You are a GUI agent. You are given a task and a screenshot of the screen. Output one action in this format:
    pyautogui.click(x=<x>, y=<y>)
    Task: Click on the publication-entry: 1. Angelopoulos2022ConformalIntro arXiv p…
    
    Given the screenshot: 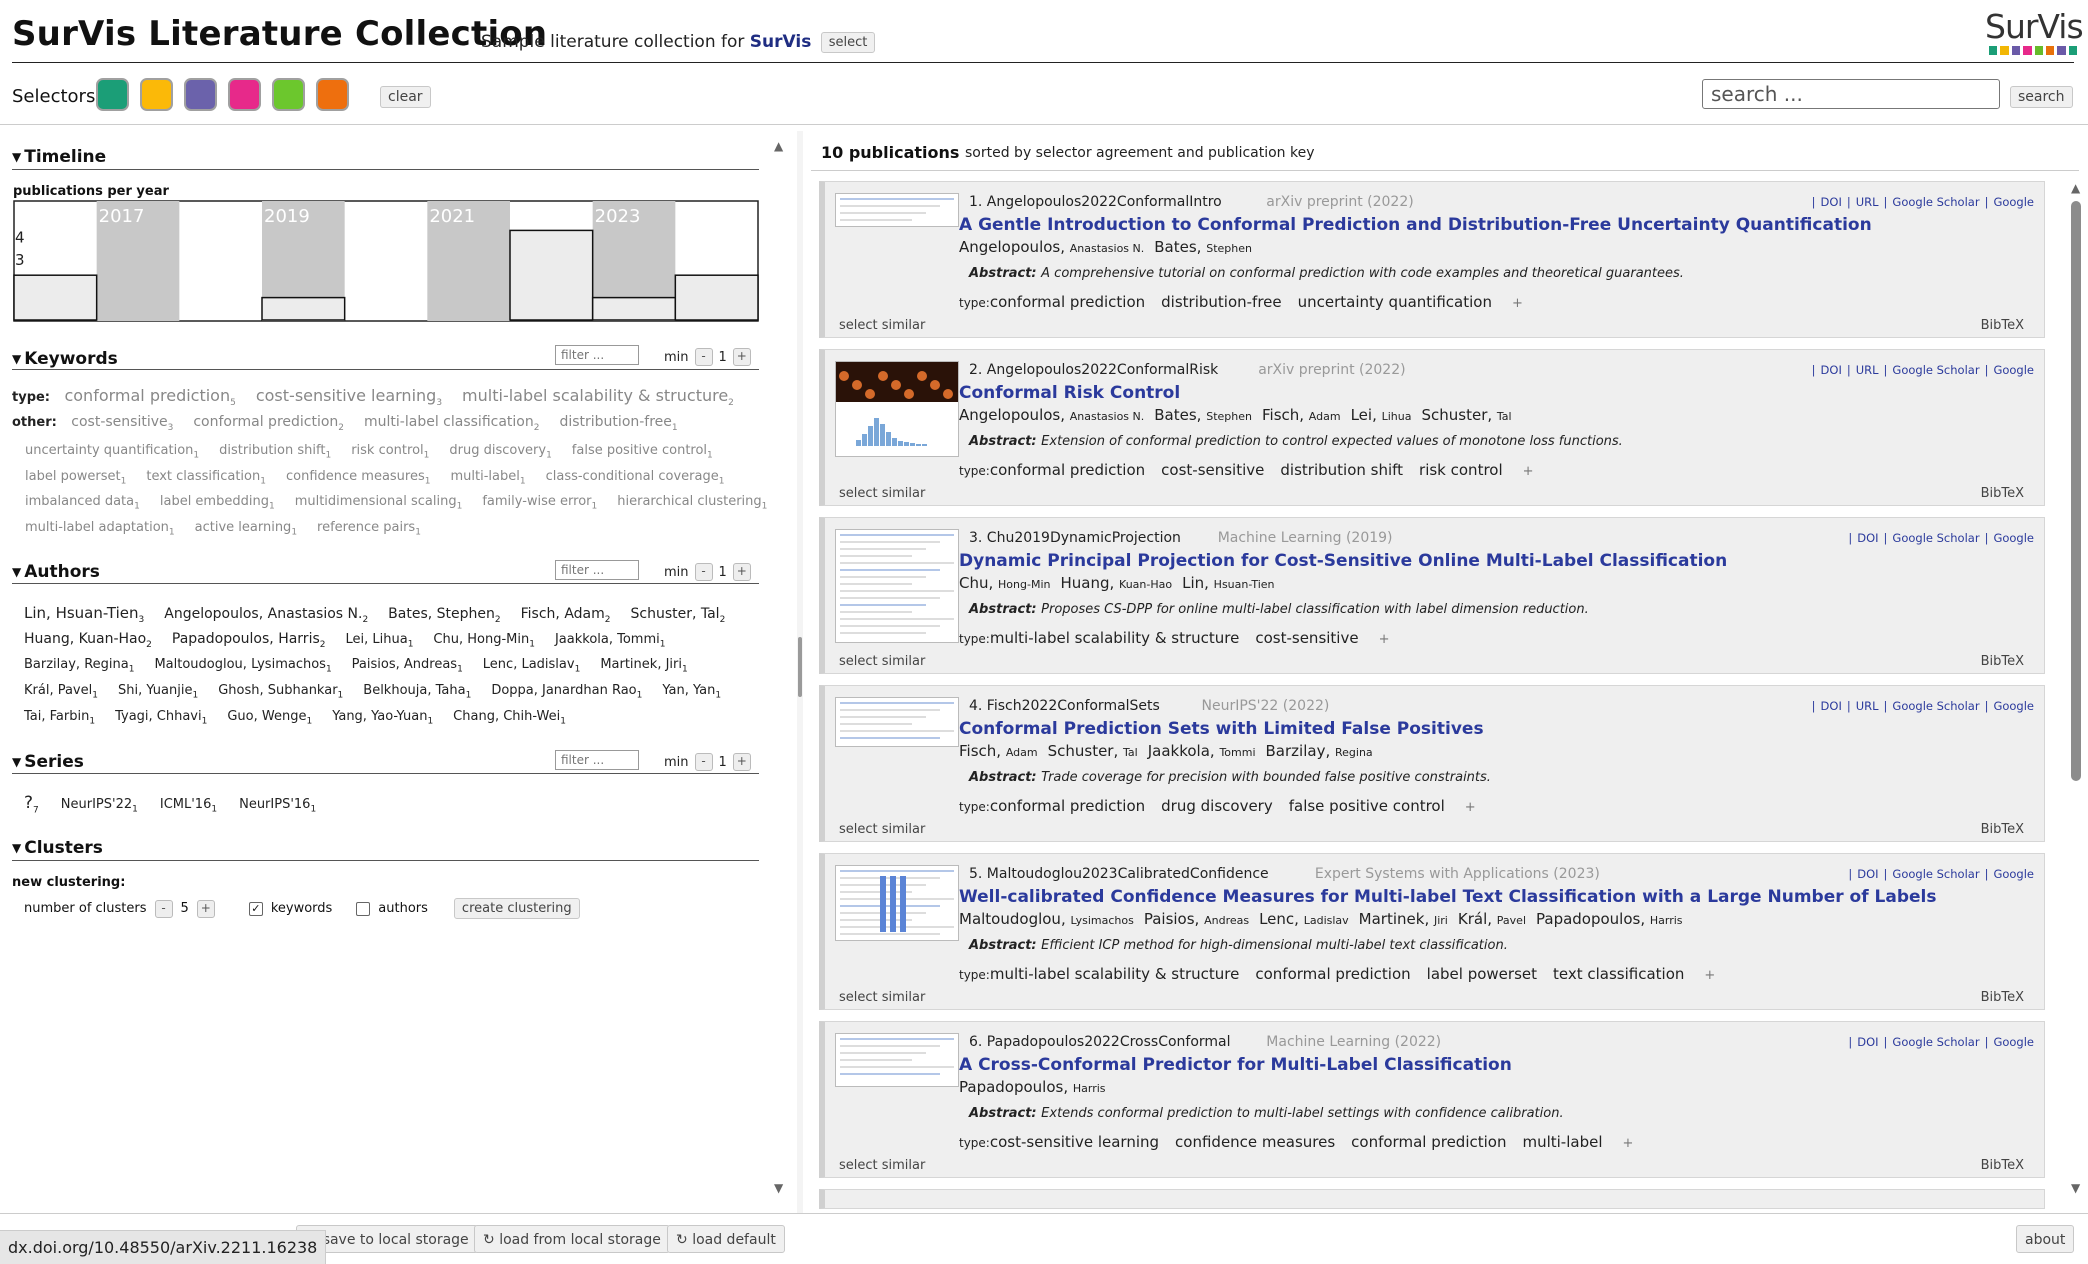 What is the action you would take?
    pyautogui.click(x=1432, y=259)
    